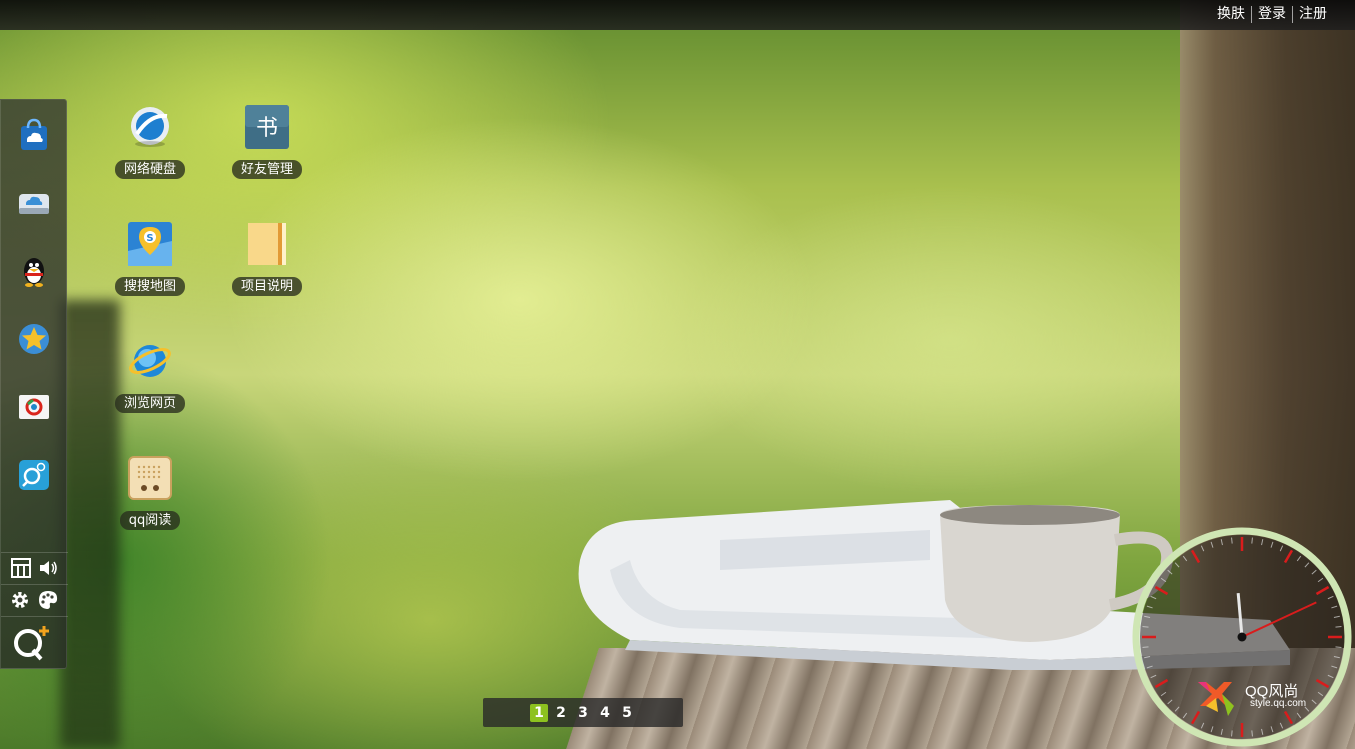  Describe the element at coordinates (149, 238) in the screenshot. I see `svg-text: S` at that location.